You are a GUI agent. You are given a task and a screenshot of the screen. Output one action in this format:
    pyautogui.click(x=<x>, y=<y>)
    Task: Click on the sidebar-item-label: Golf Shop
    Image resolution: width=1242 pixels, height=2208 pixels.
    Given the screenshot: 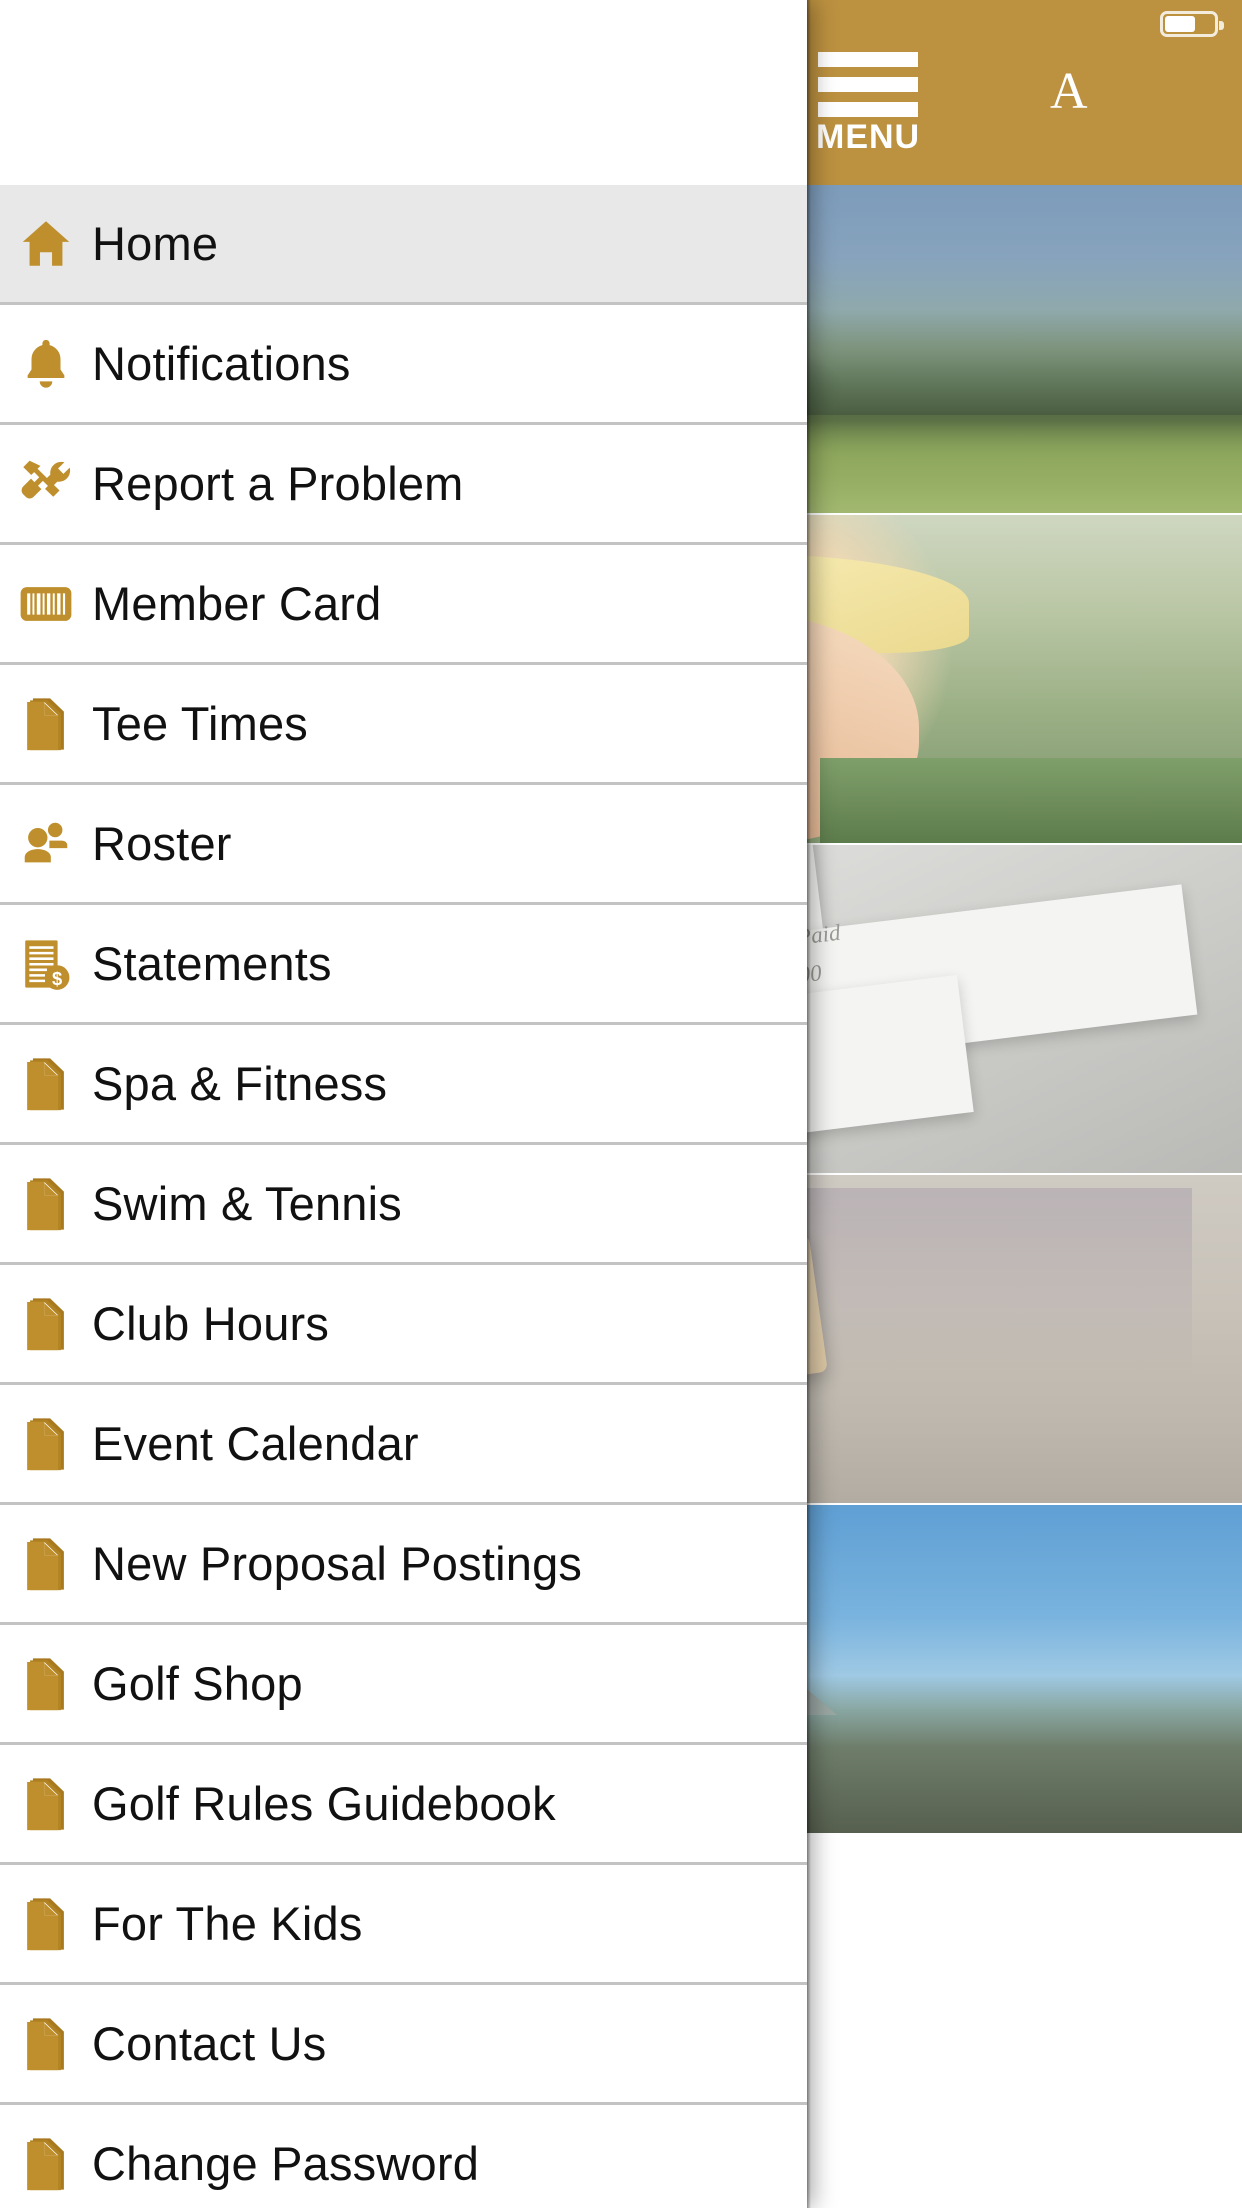 What is the action you would take?
    pyautogui.click(x=197, y=1683)
    